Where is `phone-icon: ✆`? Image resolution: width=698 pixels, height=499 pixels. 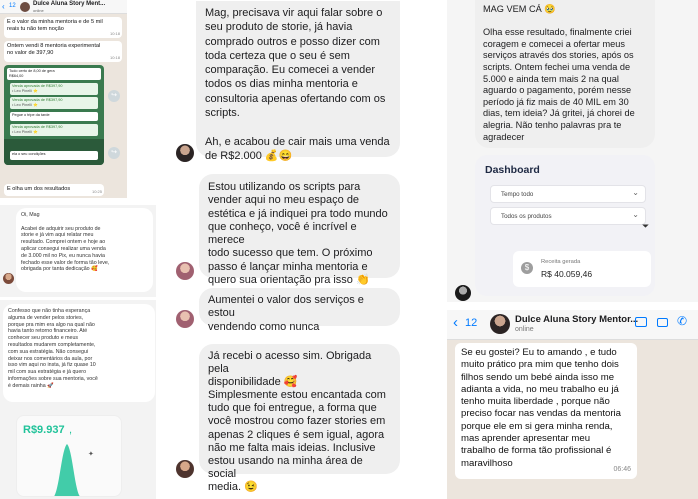 phone-icon: ✆ is located at coordinates (682, 321).